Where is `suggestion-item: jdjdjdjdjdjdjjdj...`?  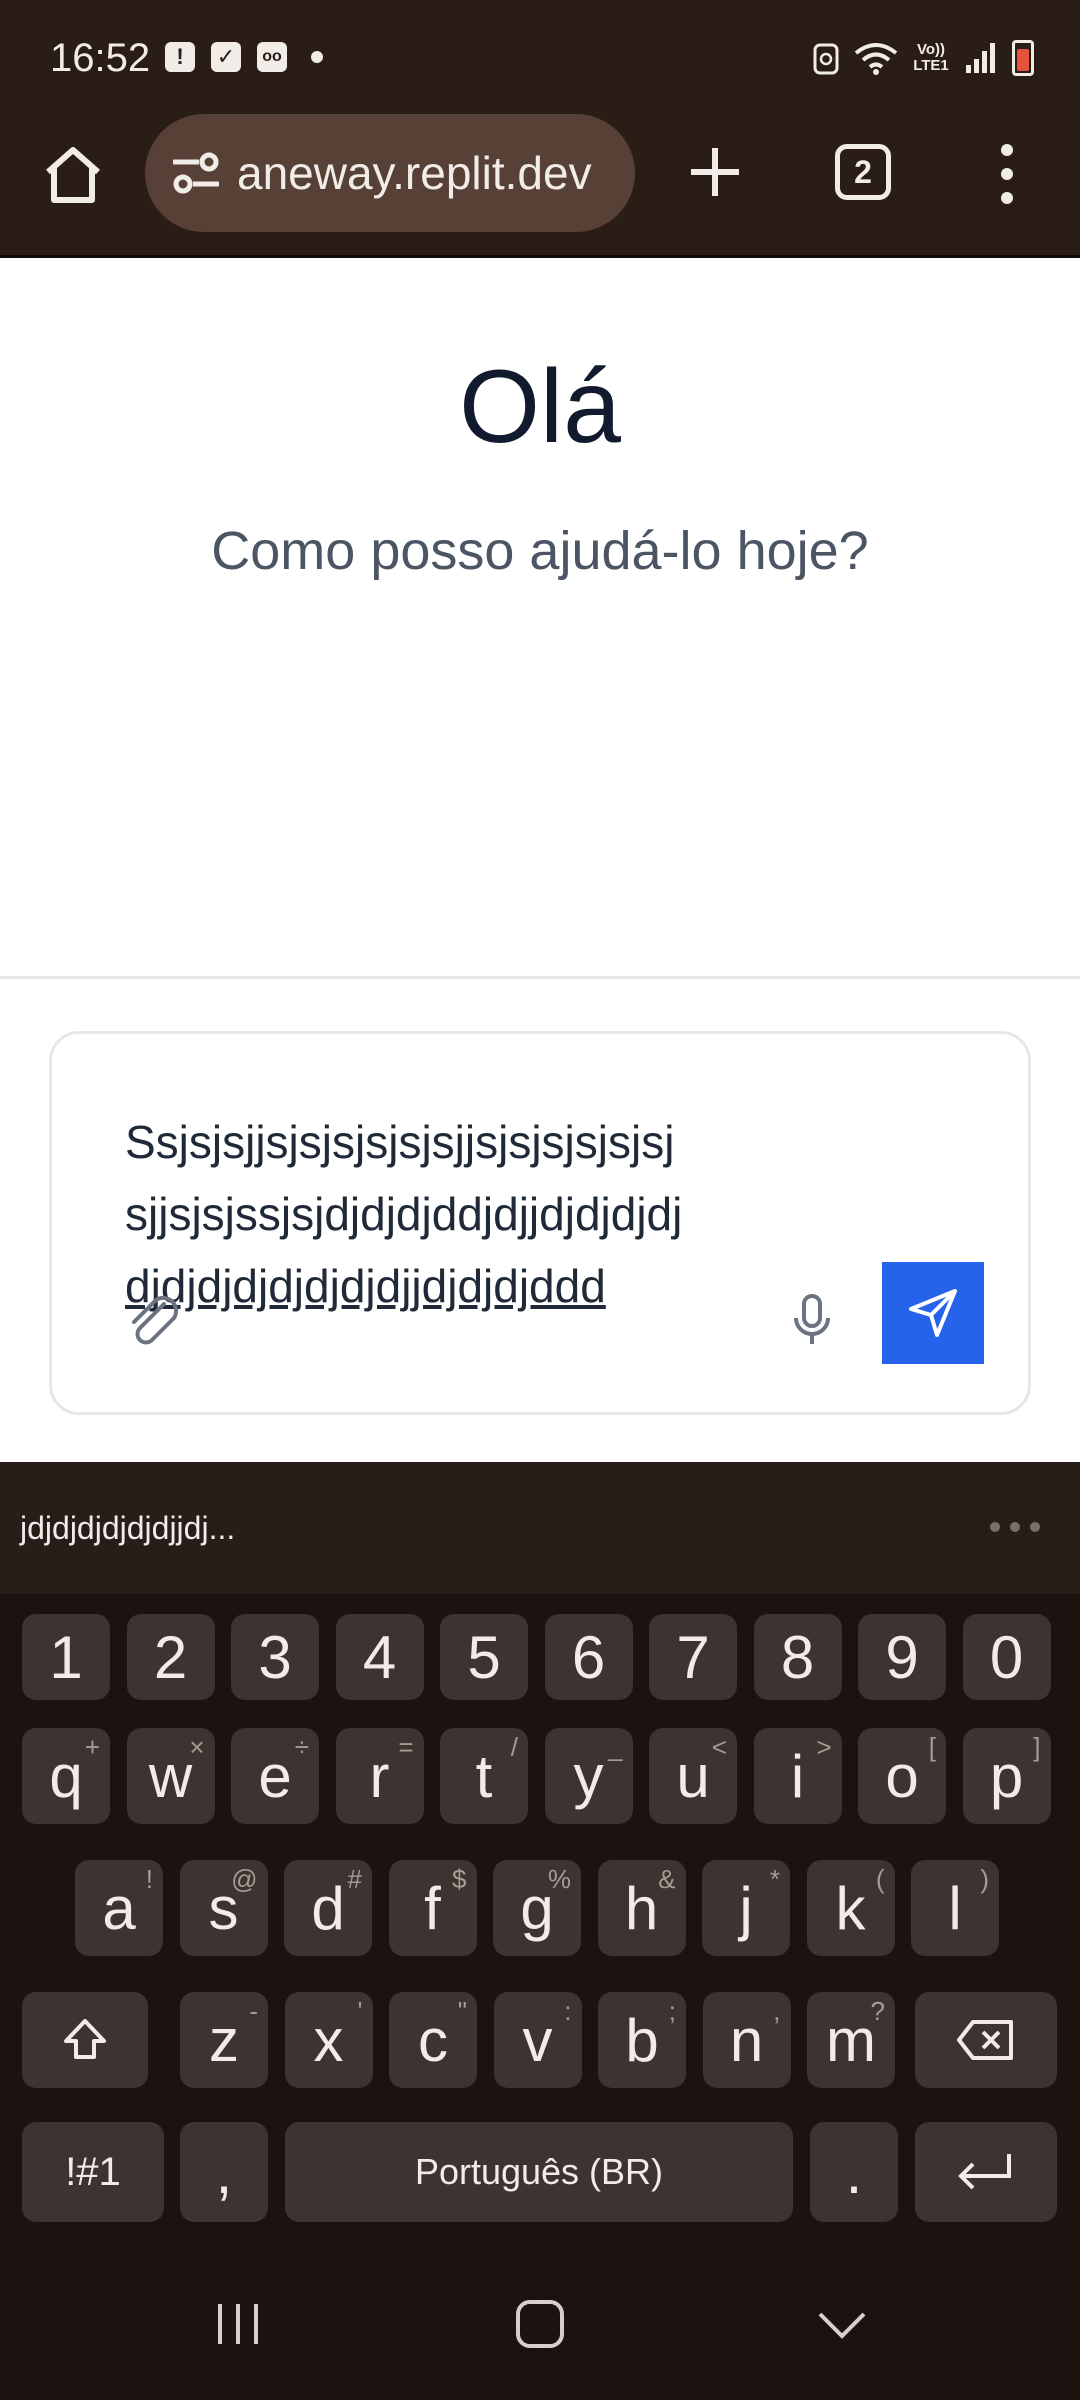
suggestion-item: jdjdjdjdjdjdjjdj... is located at coordinates (127, 1528).